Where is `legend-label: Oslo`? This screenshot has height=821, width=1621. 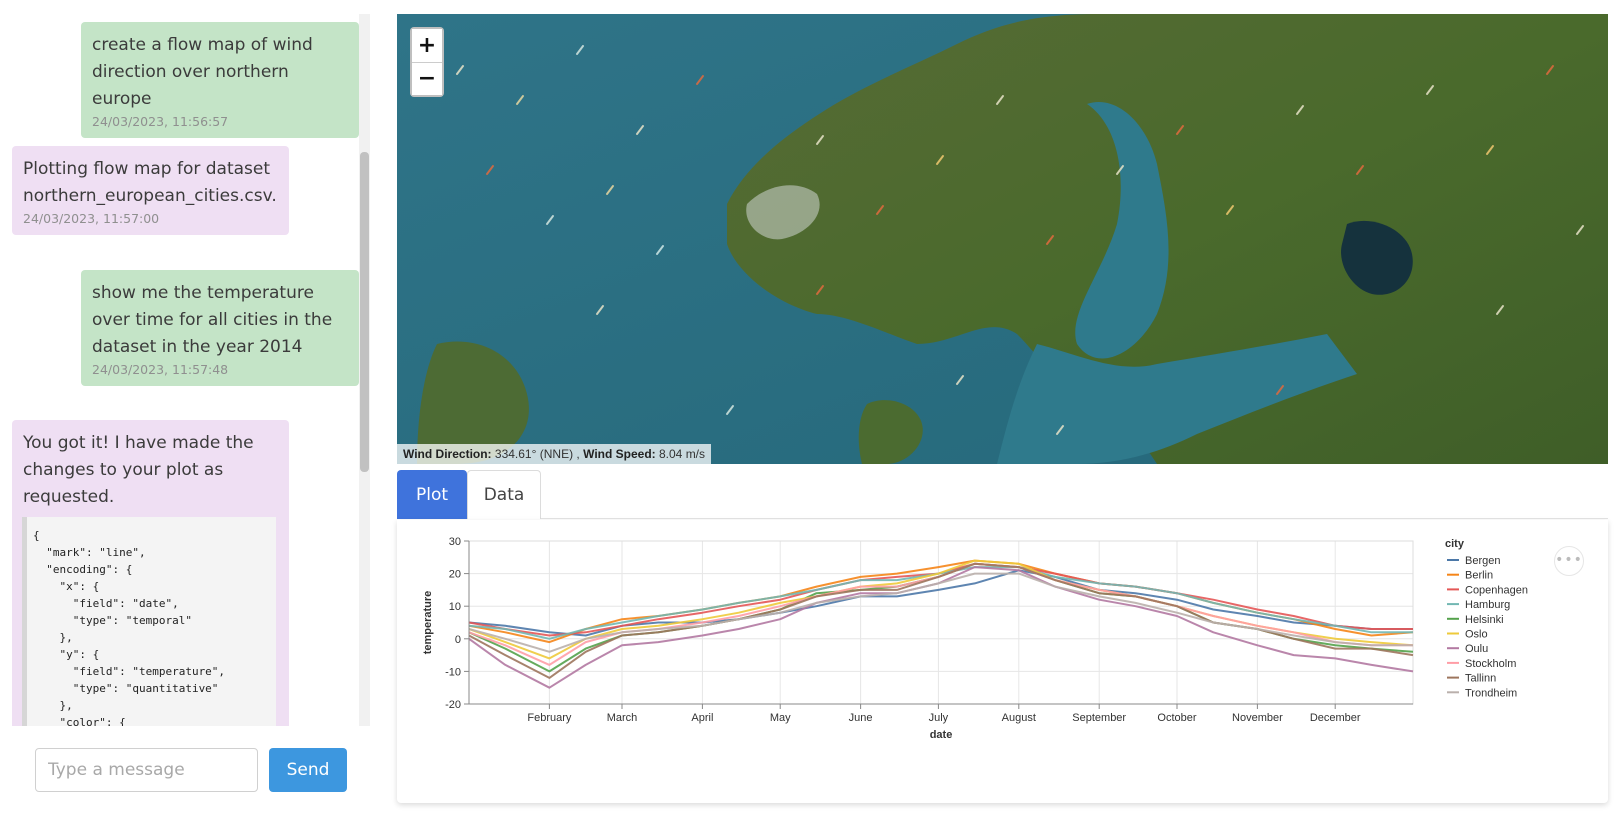 legend-label: Oslo is located at coordinates (1476, 635).